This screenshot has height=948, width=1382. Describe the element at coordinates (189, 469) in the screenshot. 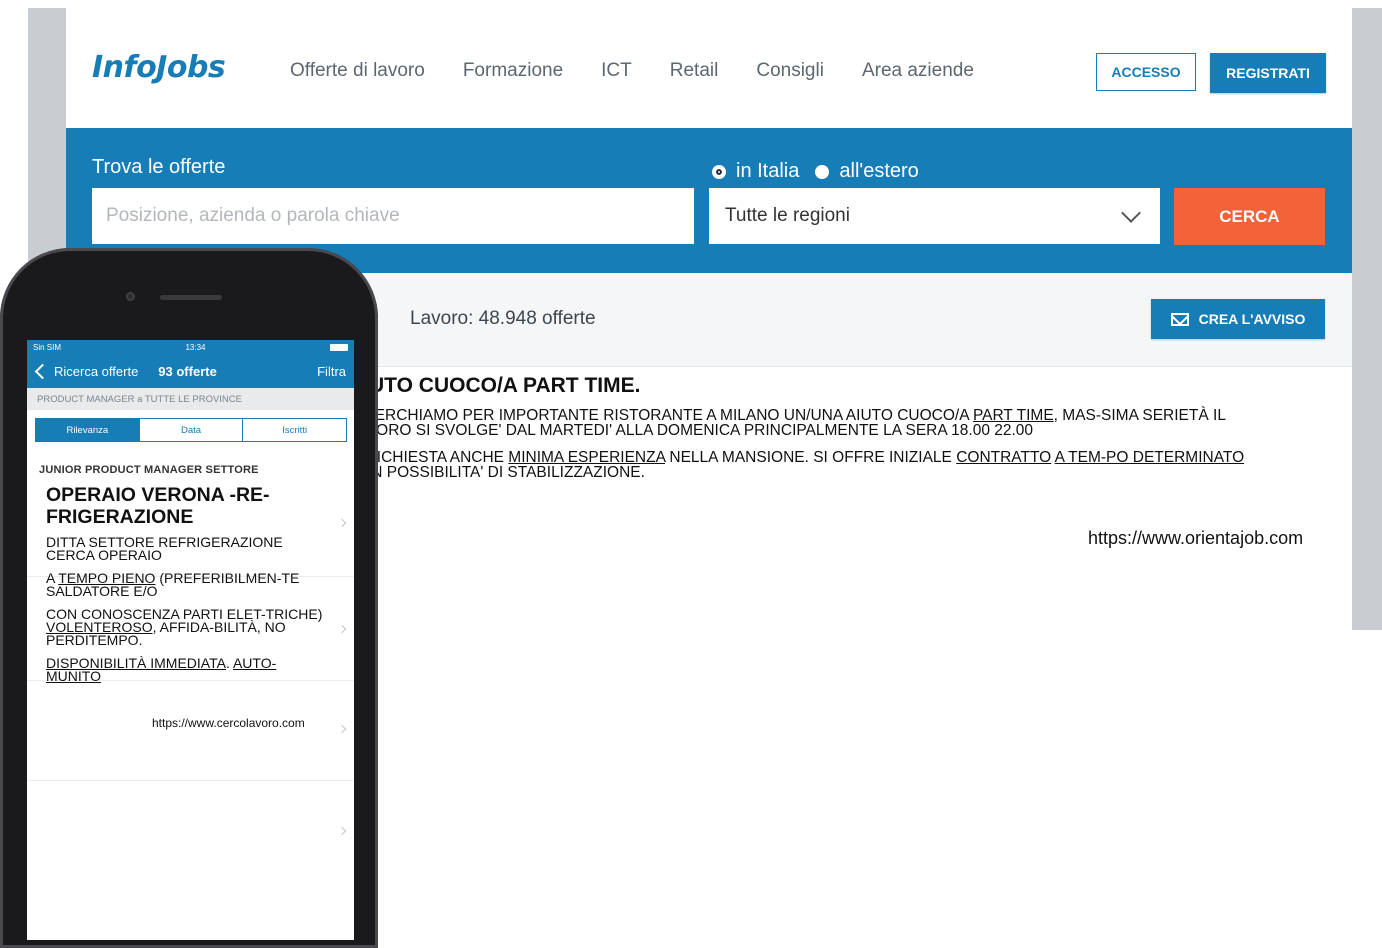

I see `list-item-title-peek: JUNIOR PRODUCT MANAGER SETTORE` at that location.